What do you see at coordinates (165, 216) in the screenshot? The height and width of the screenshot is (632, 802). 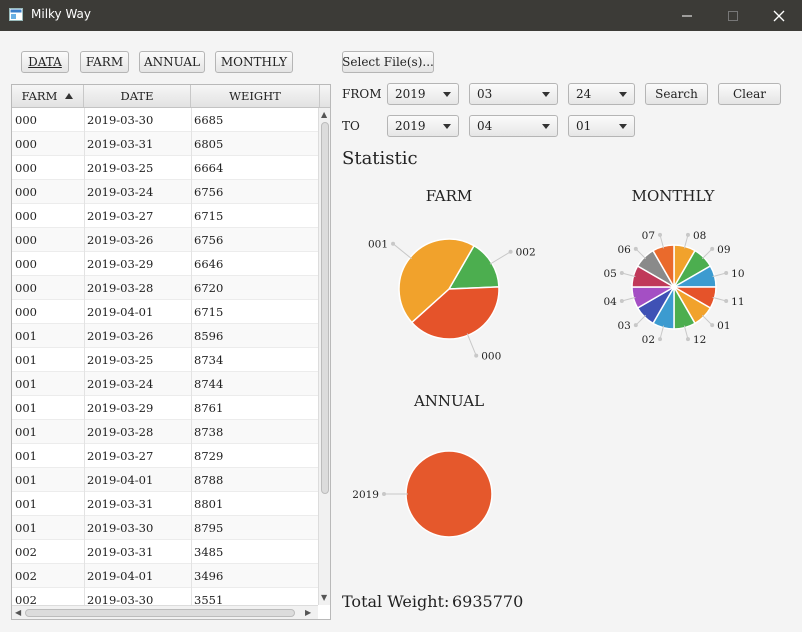 I see `table-row: 000 2019-03-27 6715` at bounding box center [165, 216].